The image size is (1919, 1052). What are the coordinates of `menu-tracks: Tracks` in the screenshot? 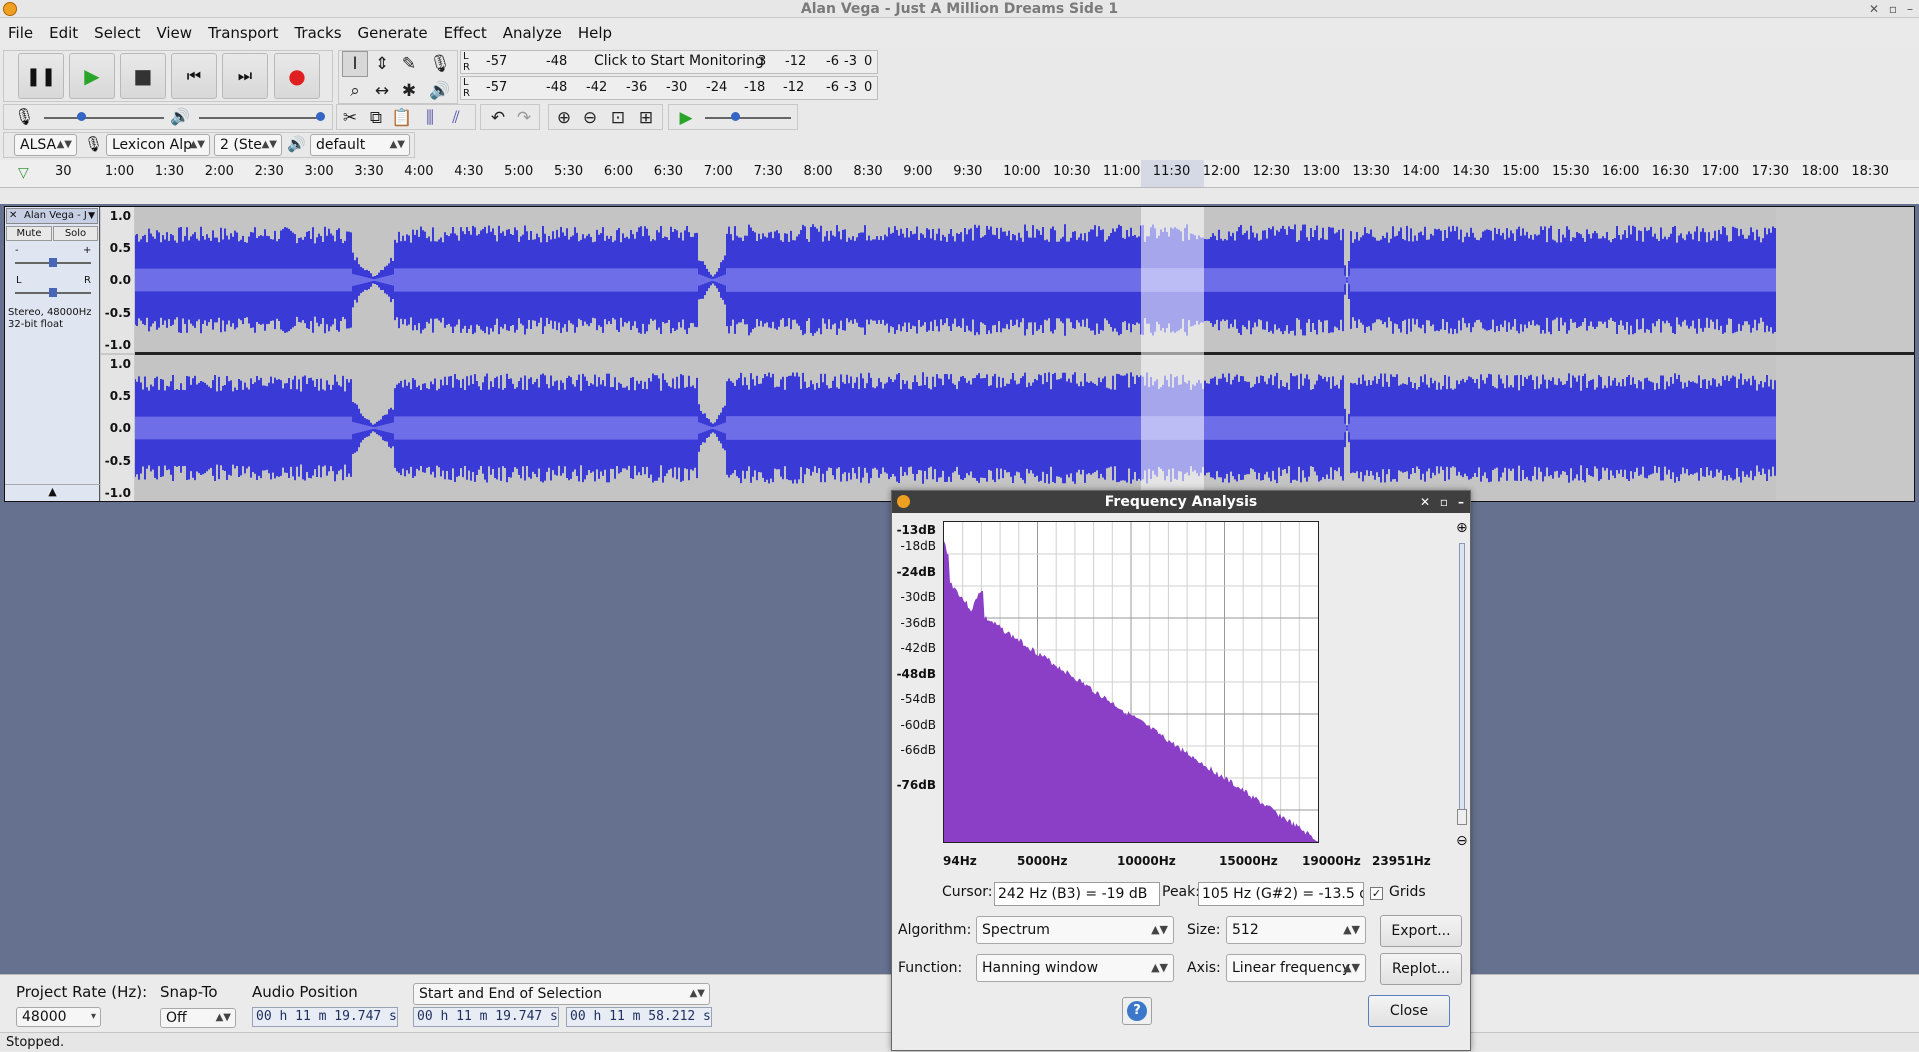 It's located at (317, 33).